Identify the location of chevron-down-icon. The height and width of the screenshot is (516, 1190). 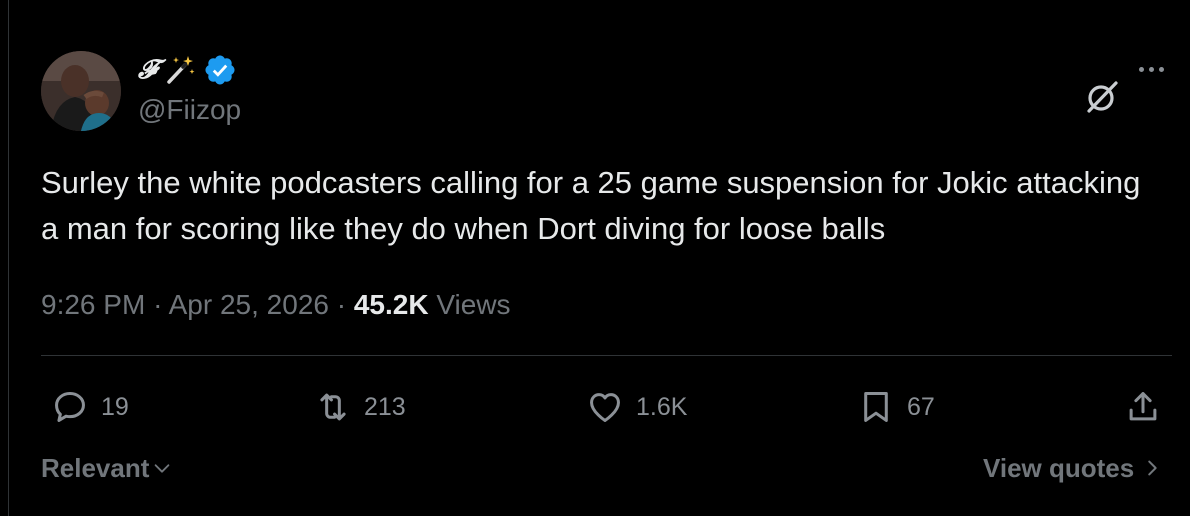
(162, 468).